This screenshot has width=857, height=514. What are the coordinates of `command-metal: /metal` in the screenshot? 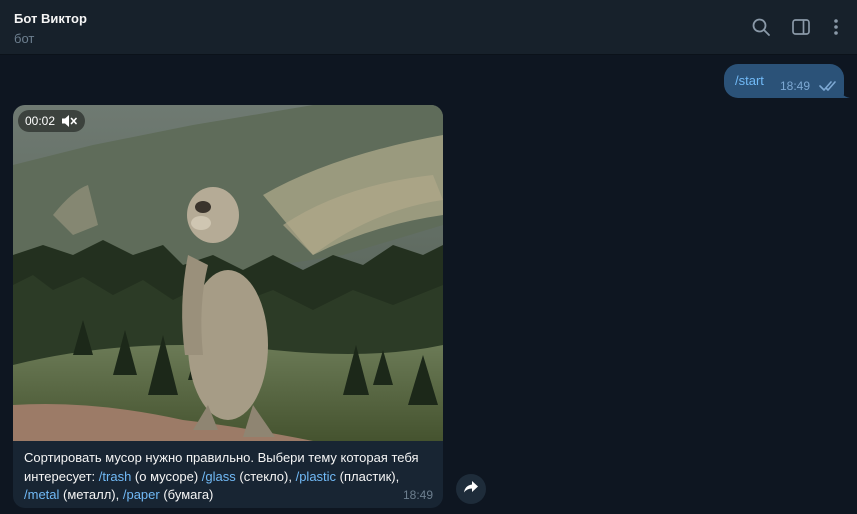 It's located at (41, 494).